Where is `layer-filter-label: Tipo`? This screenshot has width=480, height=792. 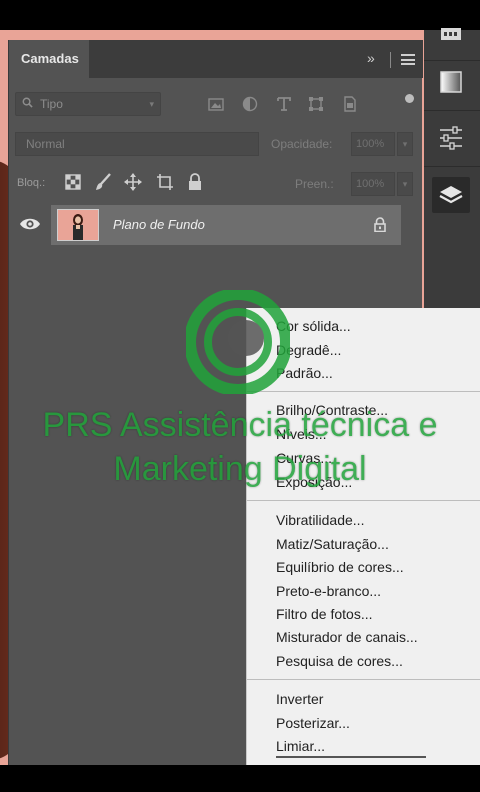
layer-filter-label: Tipo is located at coordinates (51, 104).